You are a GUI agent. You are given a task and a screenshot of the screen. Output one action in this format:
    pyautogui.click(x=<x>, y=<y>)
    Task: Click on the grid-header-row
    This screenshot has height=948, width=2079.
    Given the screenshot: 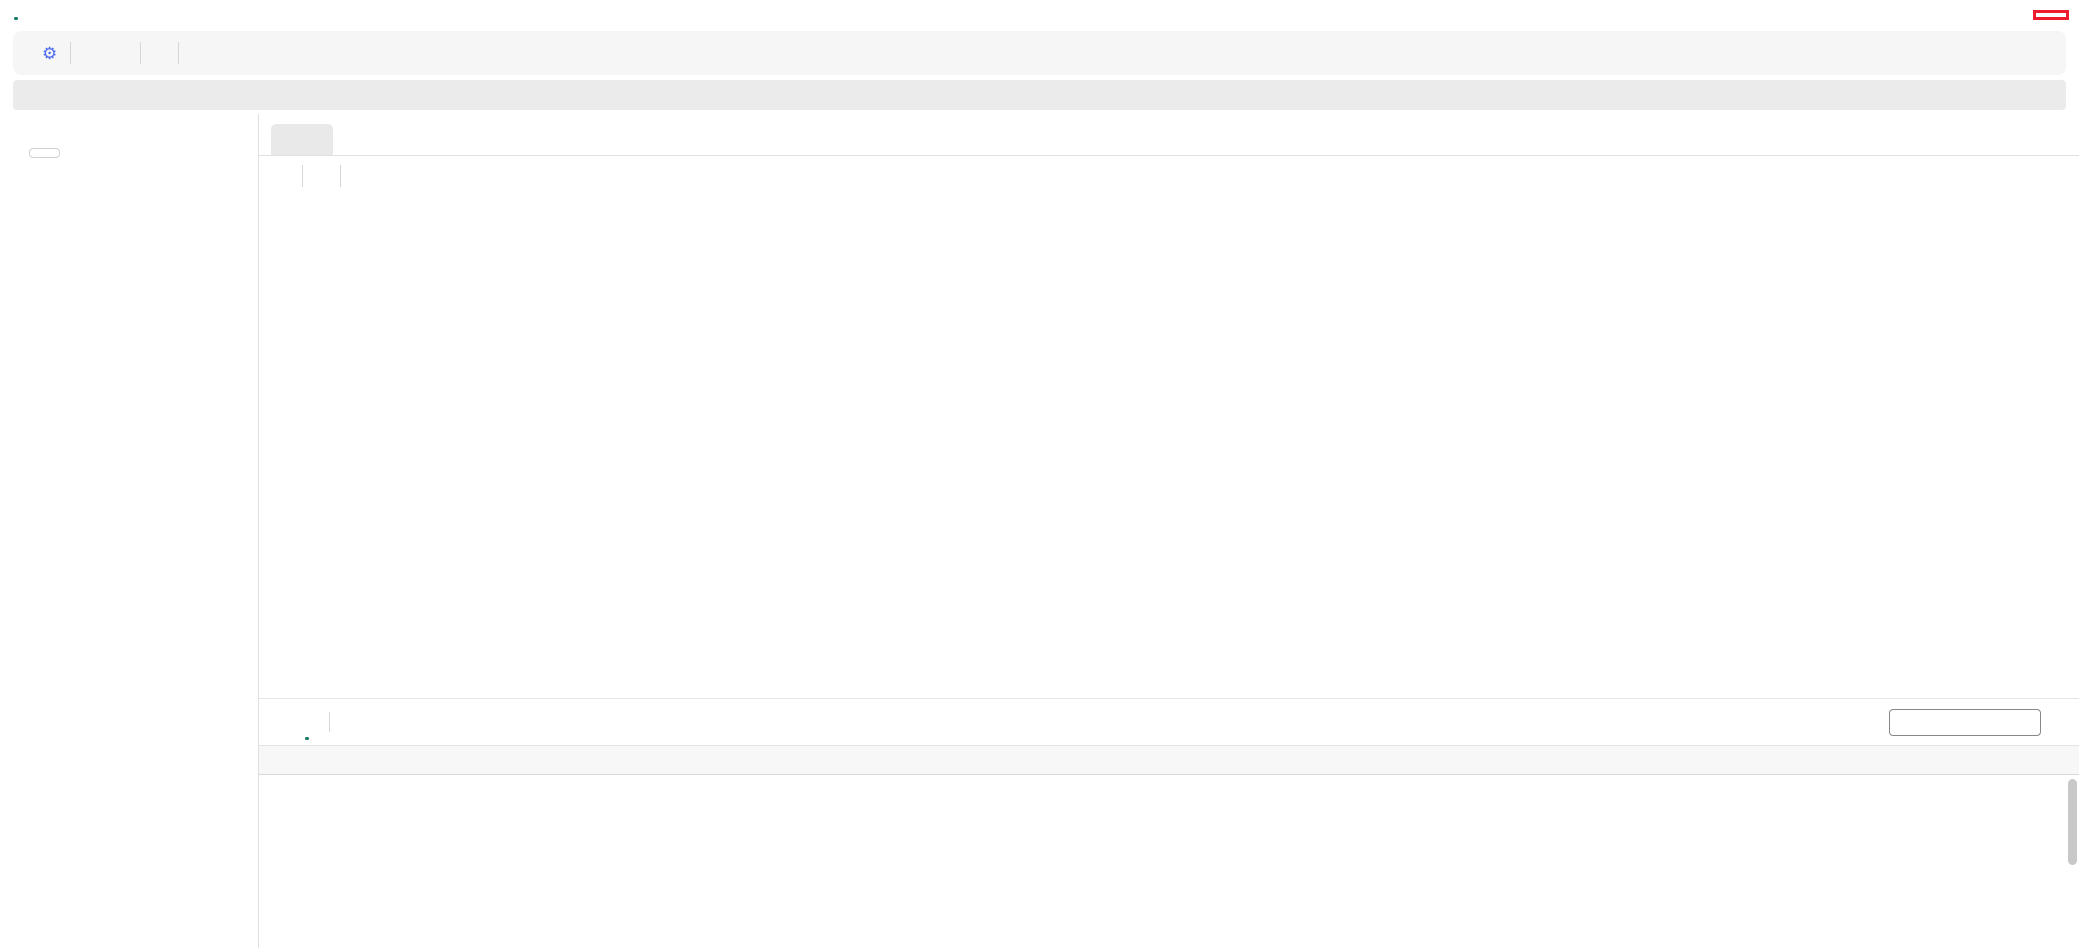 What is the action you would take?
    pyautogui.click(x=1169, y=760)
    